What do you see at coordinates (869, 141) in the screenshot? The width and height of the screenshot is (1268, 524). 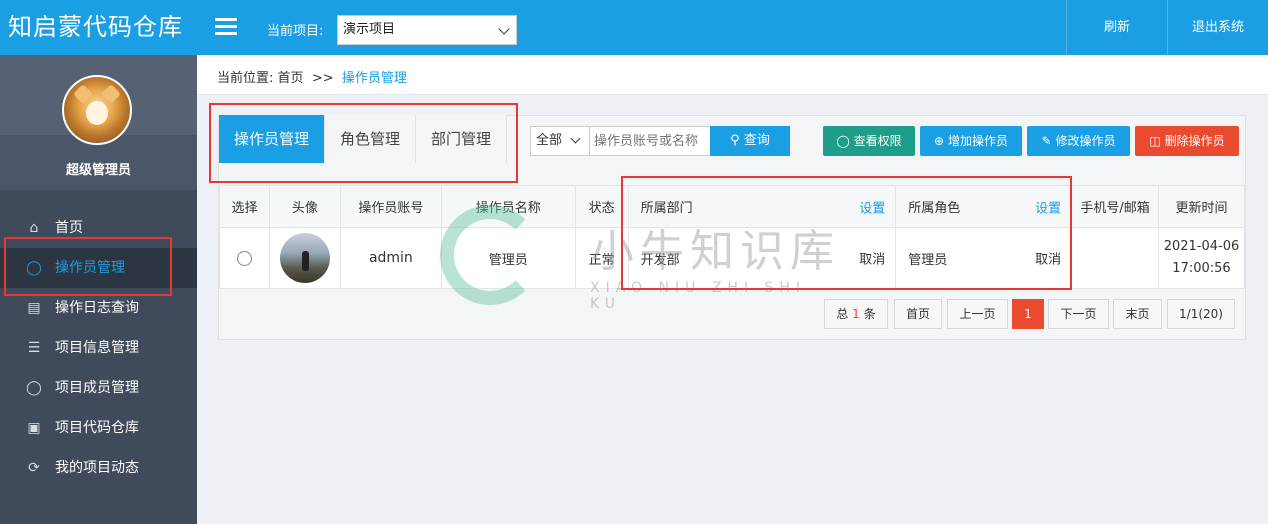 I see `view-permissions-button: ◯ 查看权限` at bounding box center [869, 141].